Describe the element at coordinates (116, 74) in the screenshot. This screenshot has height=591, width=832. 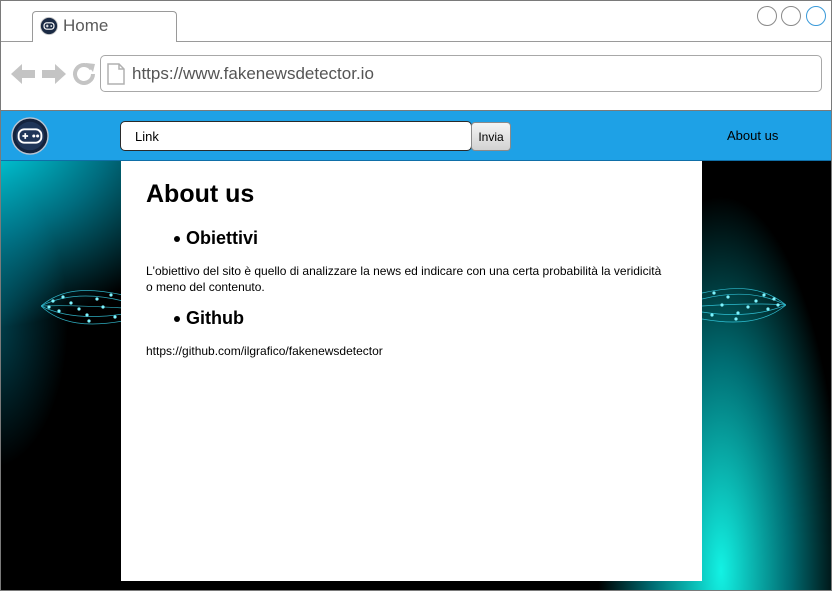
I see `page-icon` at that location.